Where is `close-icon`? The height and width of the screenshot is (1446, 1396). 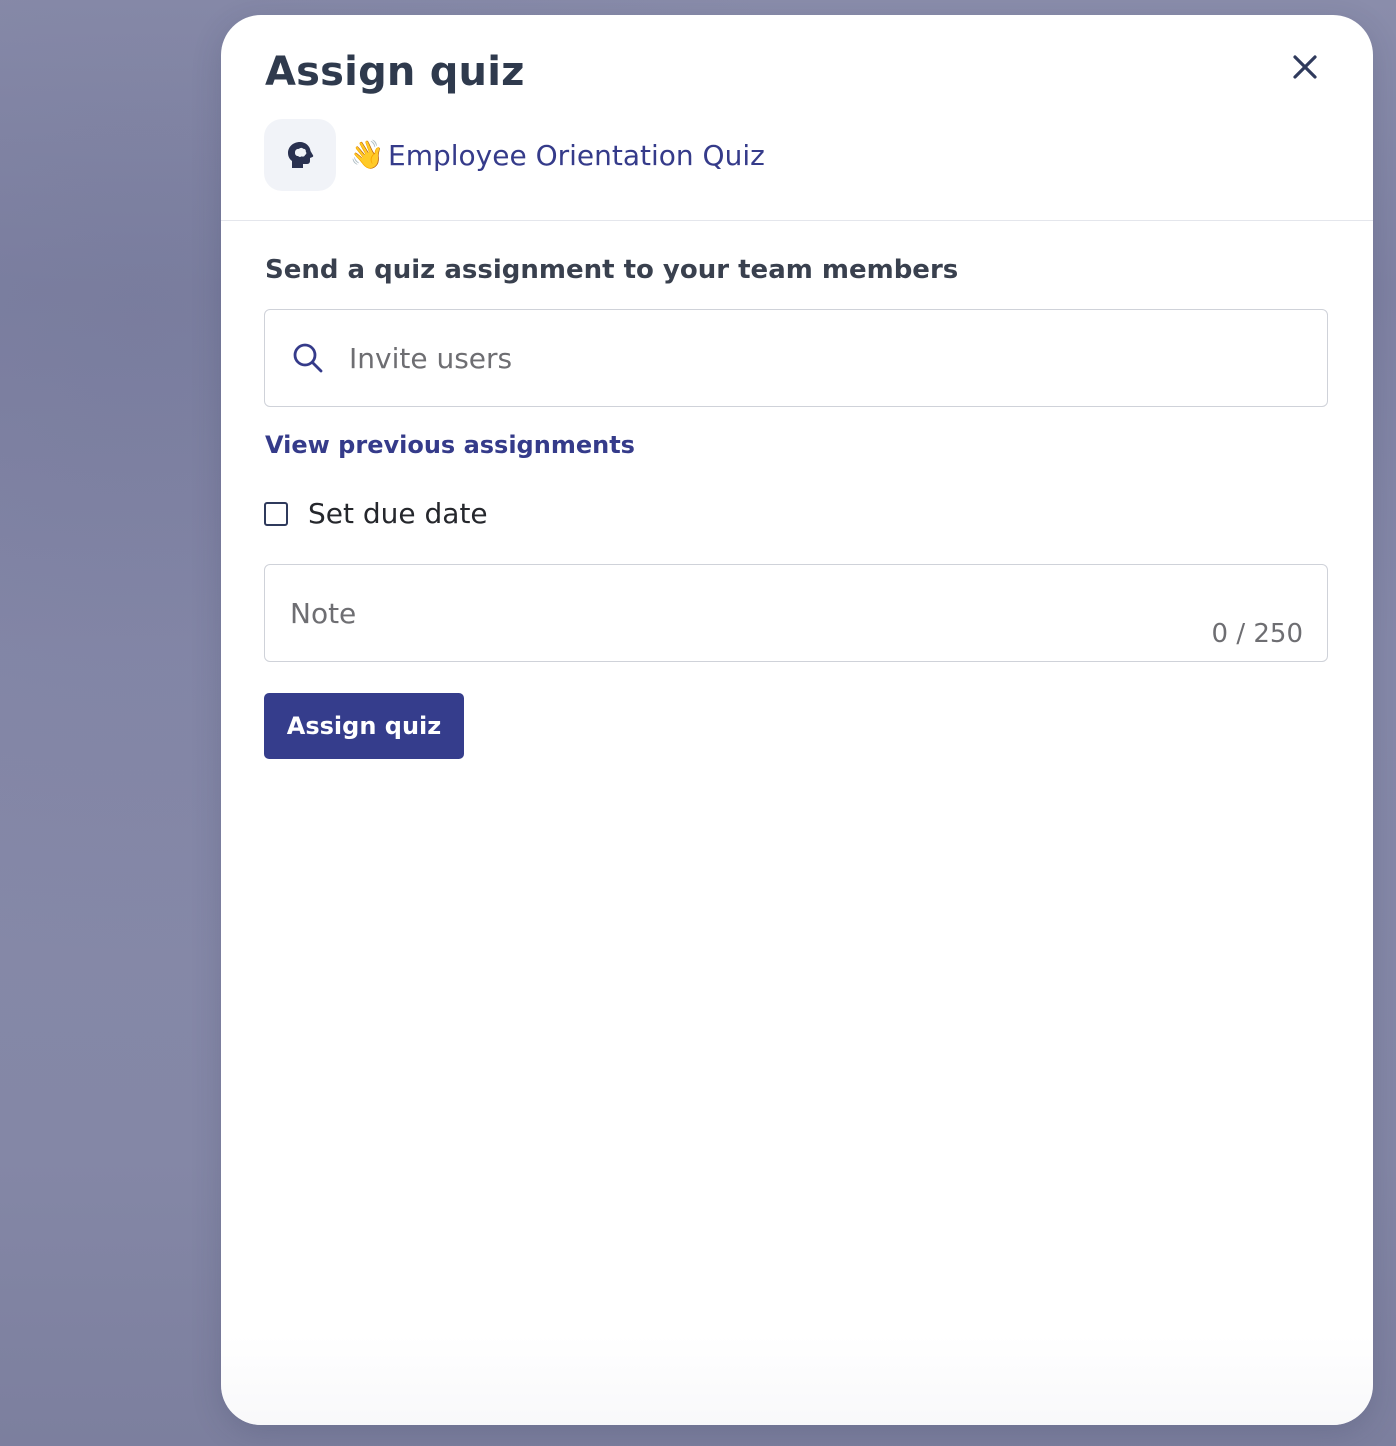
close-icon is located at coordinates (1305, 67).